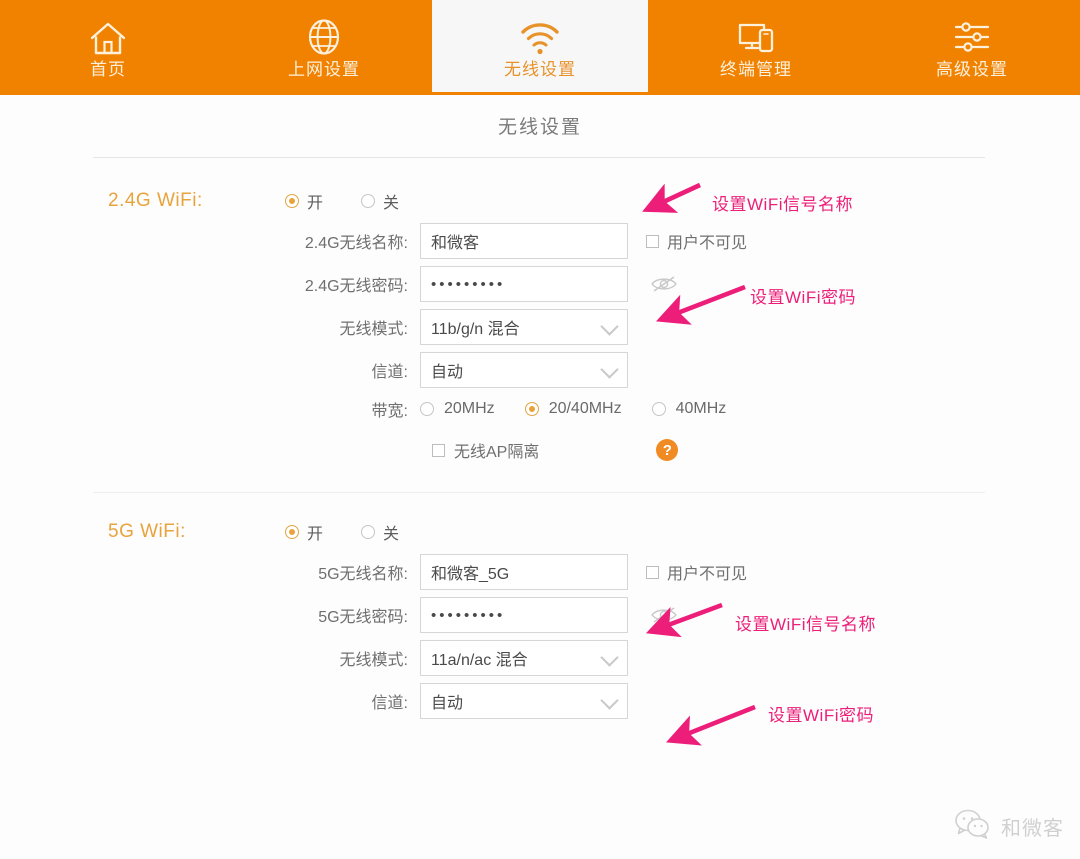 Image resolution: width=1080 pixels, height=859 pixels. Describe the element at coordinates (540, 69) in the screenshot. I see `nav-item-wireless-settings-label: 无线设置` at that location.